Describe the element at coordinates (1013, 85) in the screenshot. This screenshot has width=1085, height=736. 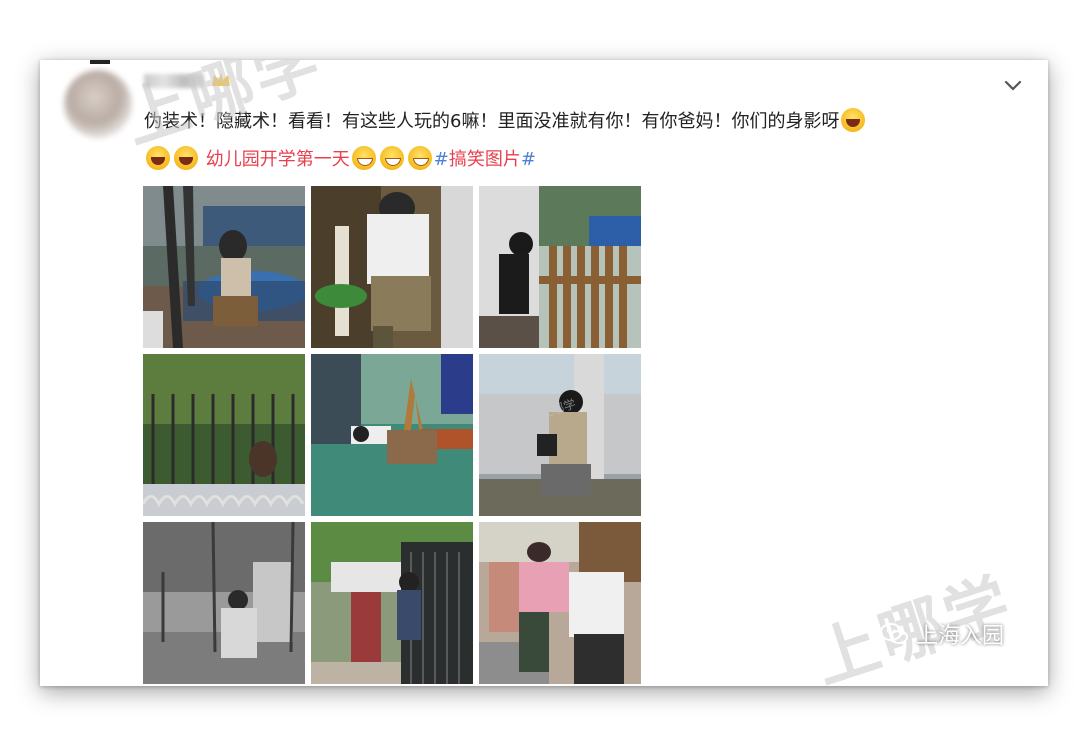
I see `chevron-down-icon` at that location.